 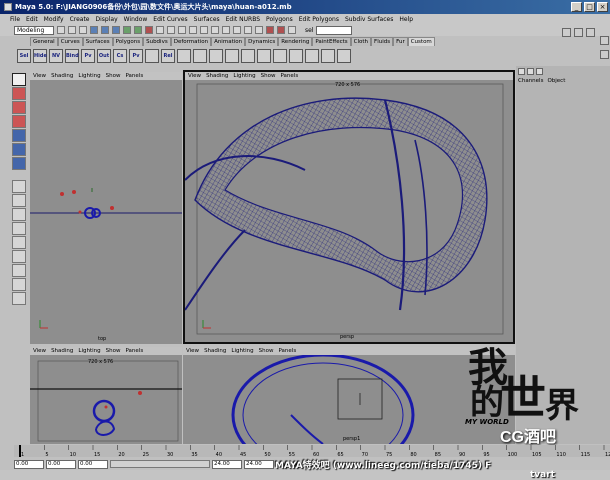 What do you see at coordinates (106, 208) in the screenshot?
I see `viewport-top: View Shading Lighting Show Panels top` at bounding box center [106, 208].